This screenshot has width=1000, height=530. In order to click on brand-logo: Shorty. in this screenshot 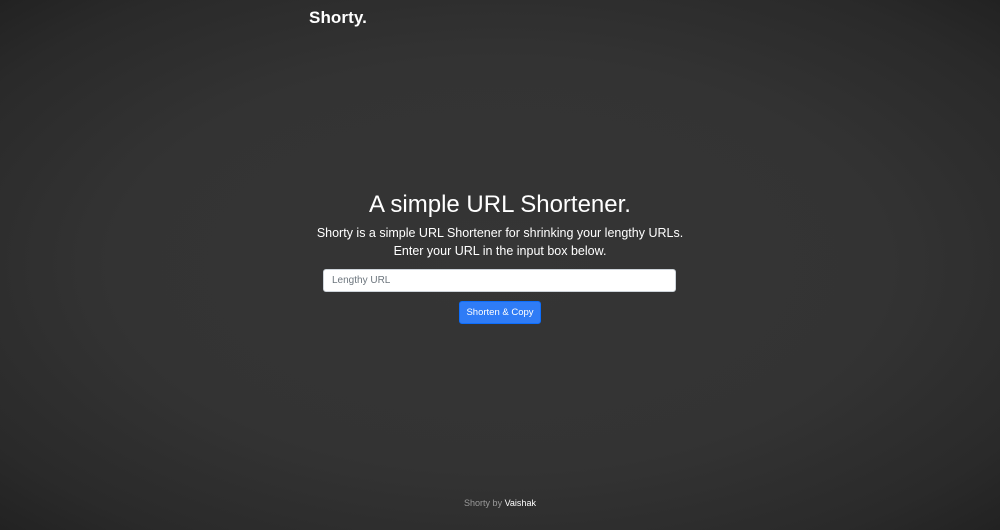, I will do `click(338, 18)`.